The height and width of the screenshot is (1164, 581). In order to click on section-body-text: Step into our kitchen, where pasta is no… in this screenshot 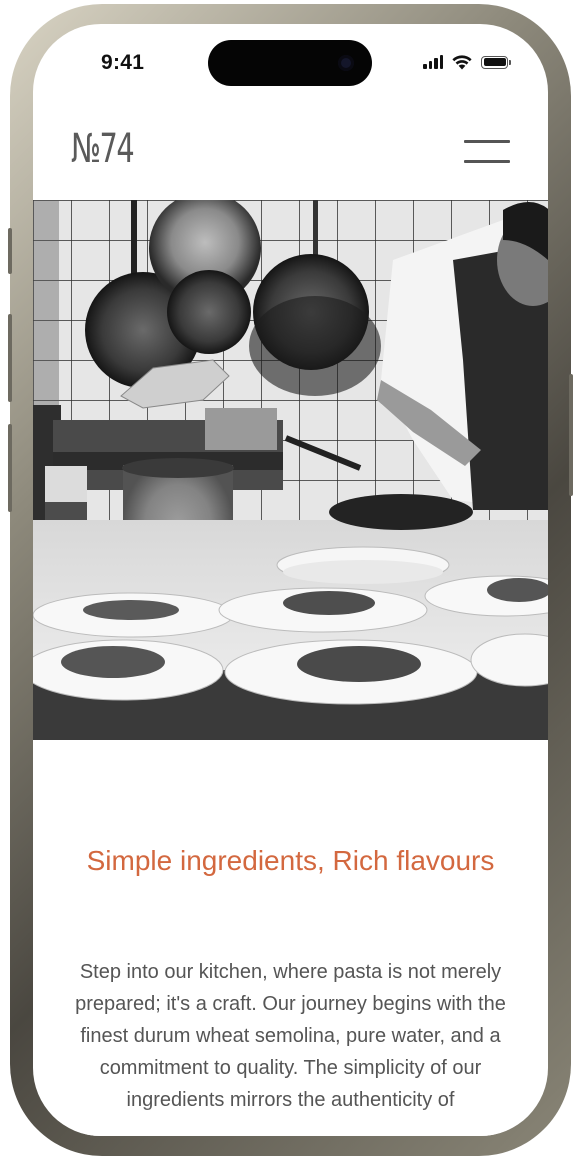, I will do `click(290, 1036)`.